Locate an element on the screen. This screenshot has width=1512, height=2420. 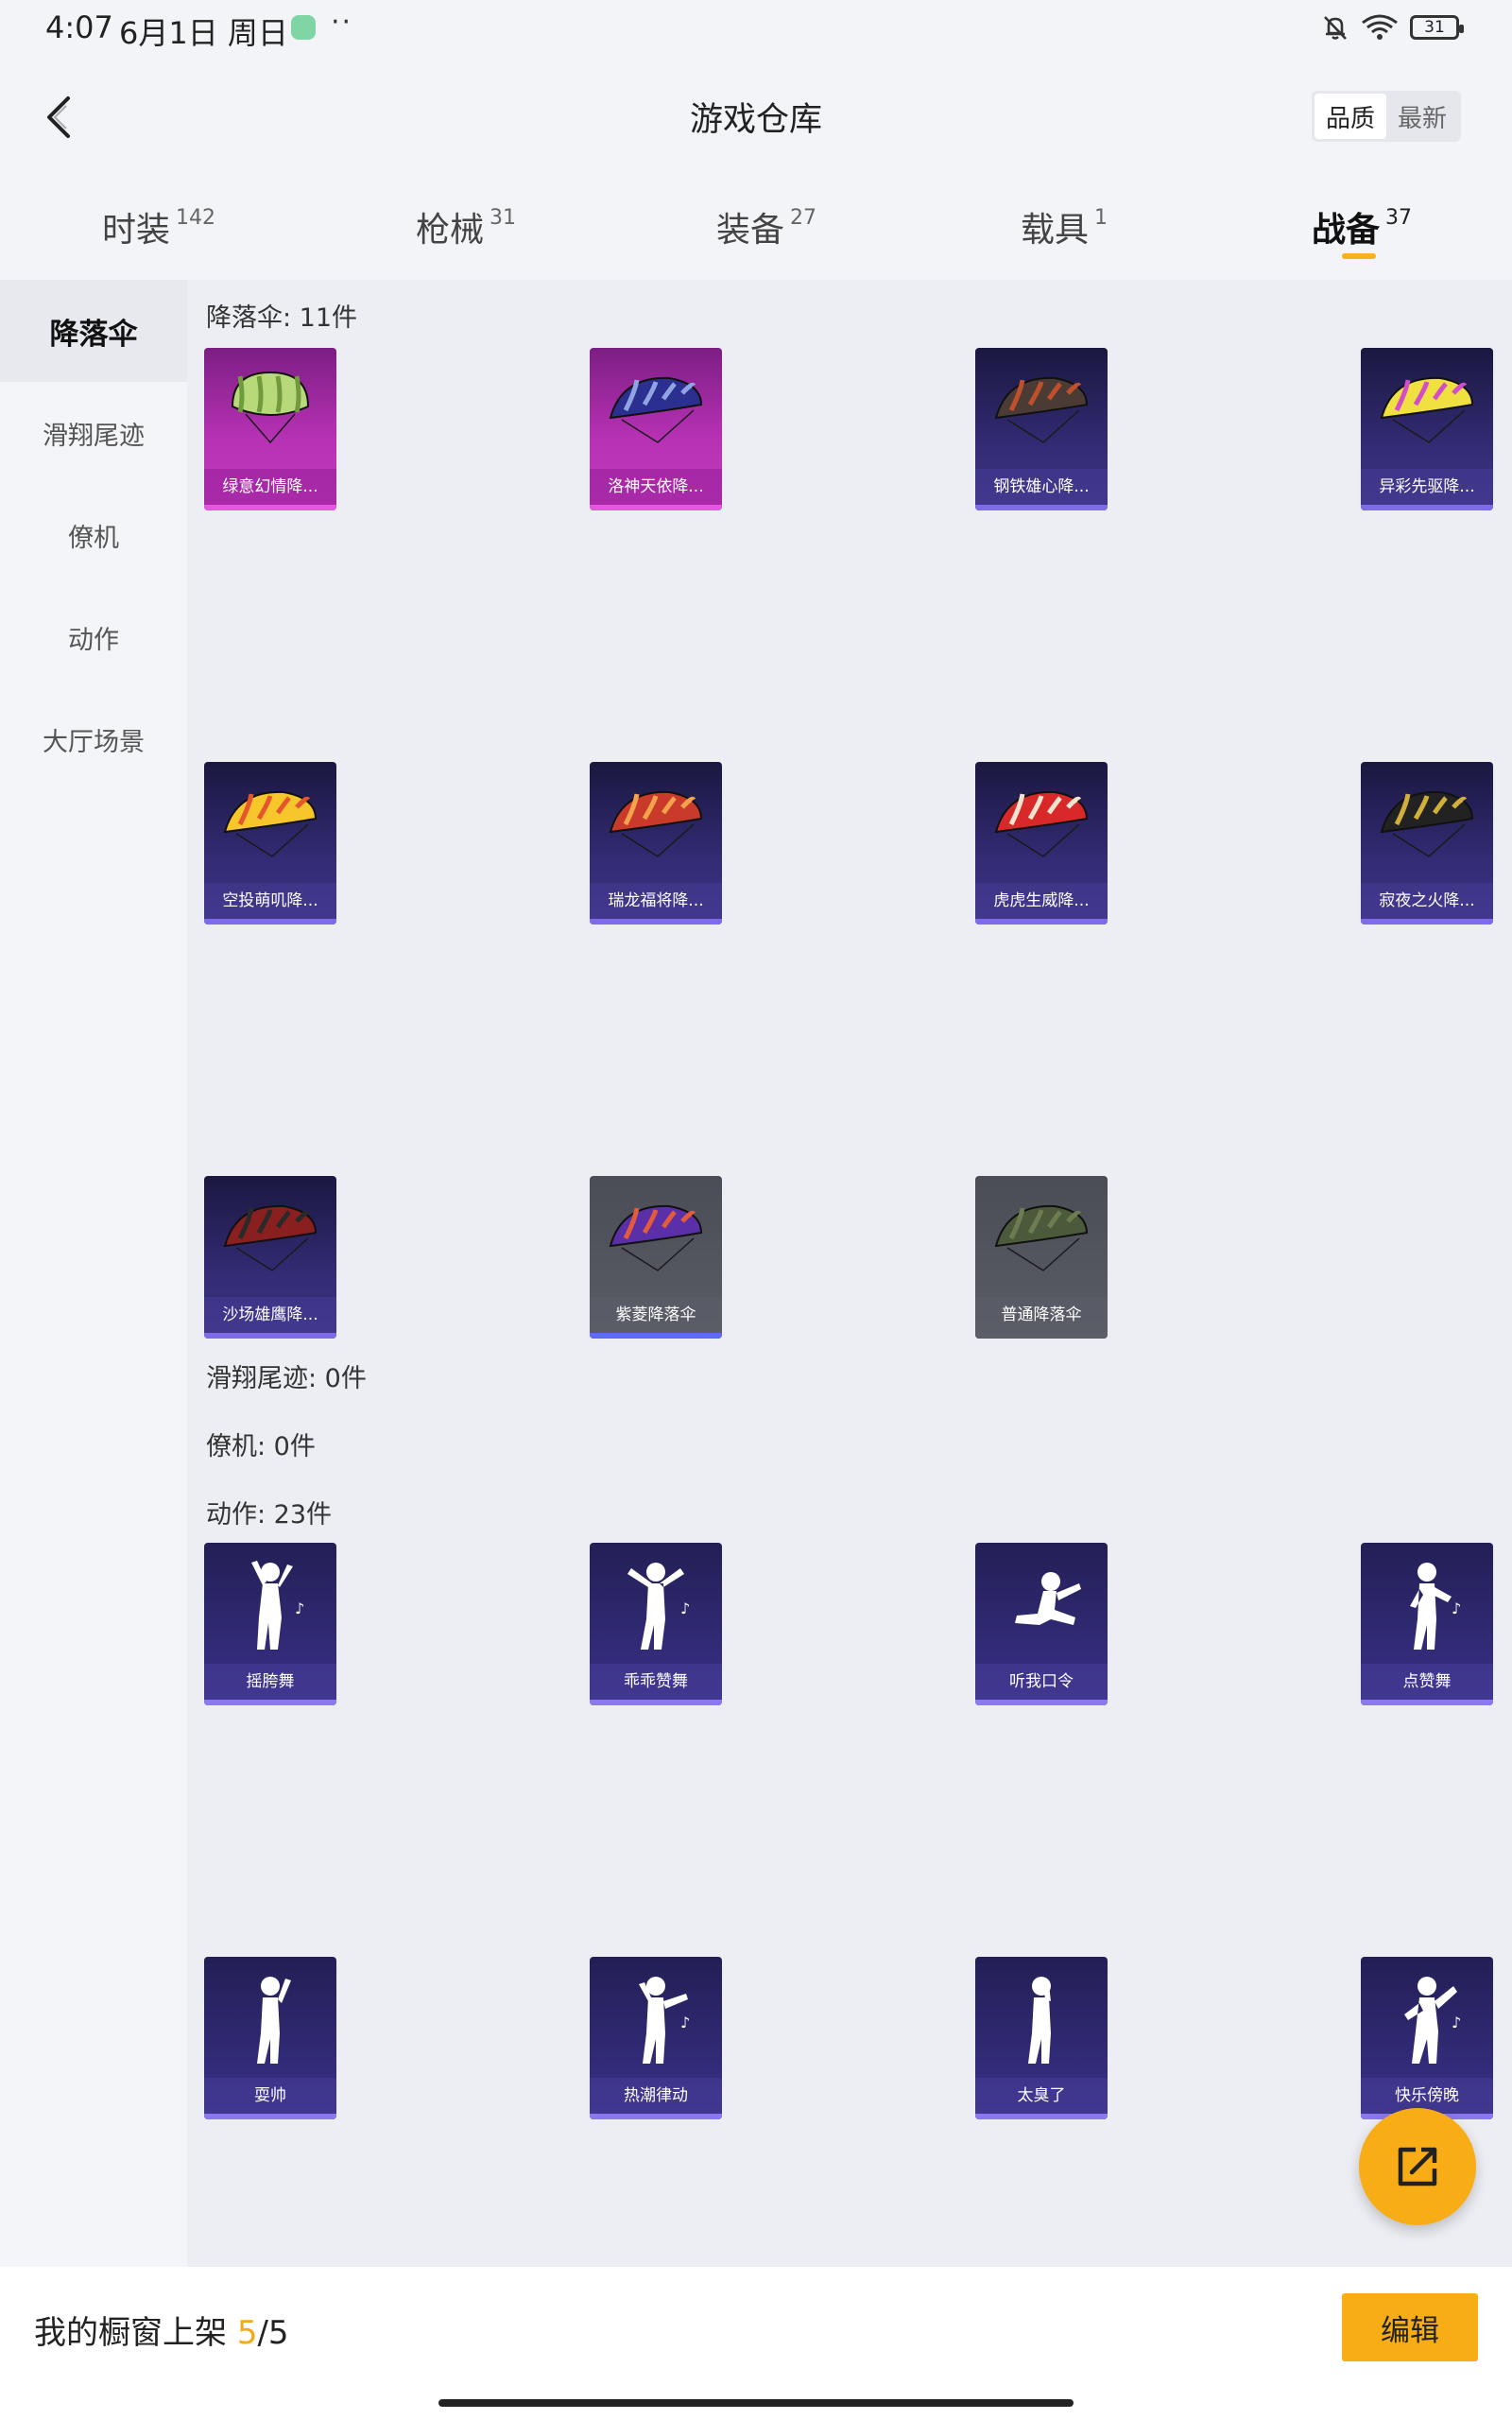
tab-count: 37 is located at coordinates (1399, 218).